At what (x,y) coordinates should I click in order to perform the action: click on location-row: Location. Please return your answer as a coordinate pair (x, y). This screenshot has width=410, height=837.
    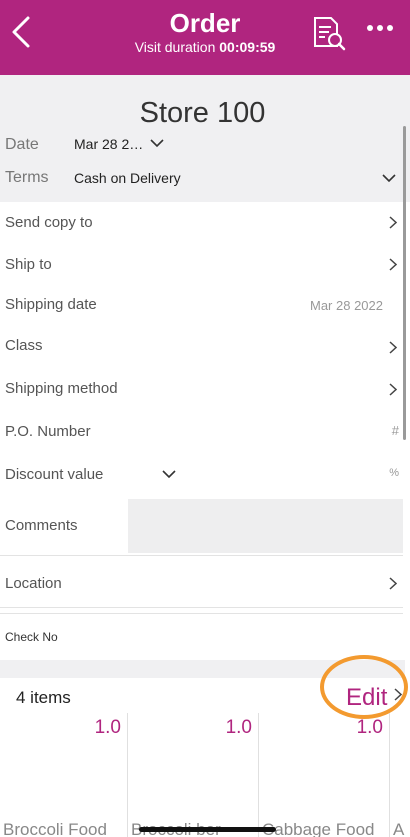
    Looking at the image, I should click on (201, 585).